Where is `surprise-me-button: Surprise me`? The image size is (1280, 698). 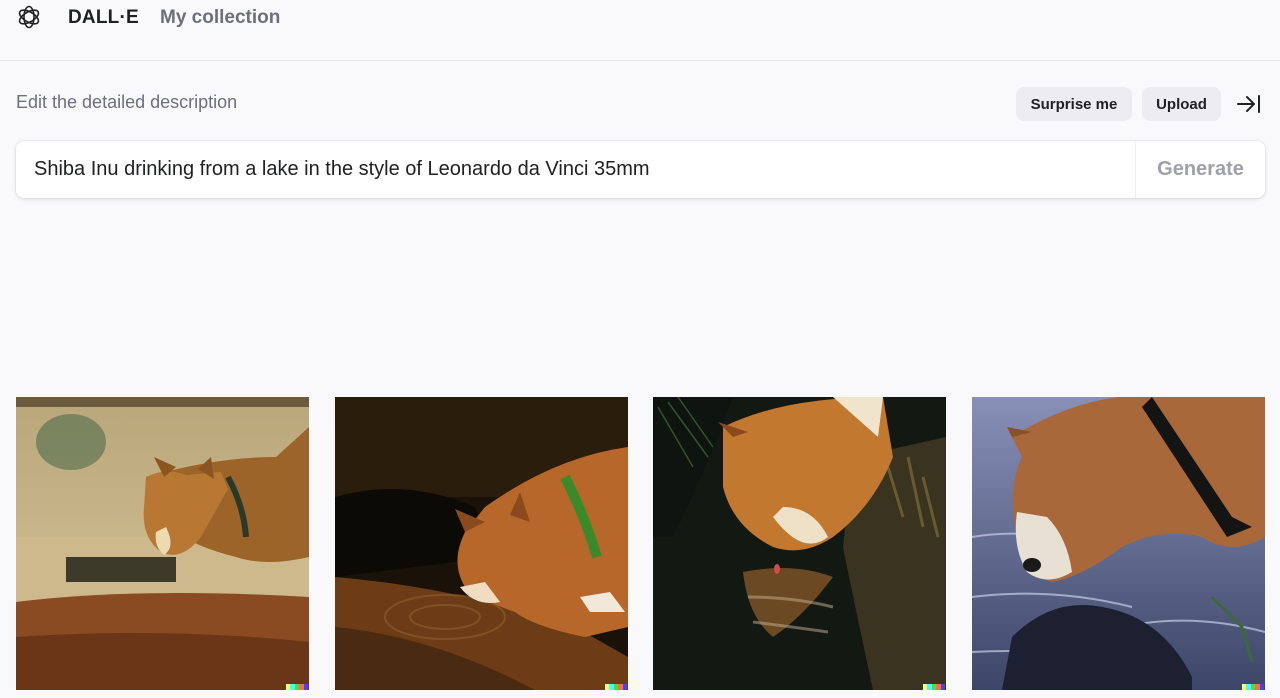
surprise-me-button: Surprise me is located at coordinates (1074, 104).